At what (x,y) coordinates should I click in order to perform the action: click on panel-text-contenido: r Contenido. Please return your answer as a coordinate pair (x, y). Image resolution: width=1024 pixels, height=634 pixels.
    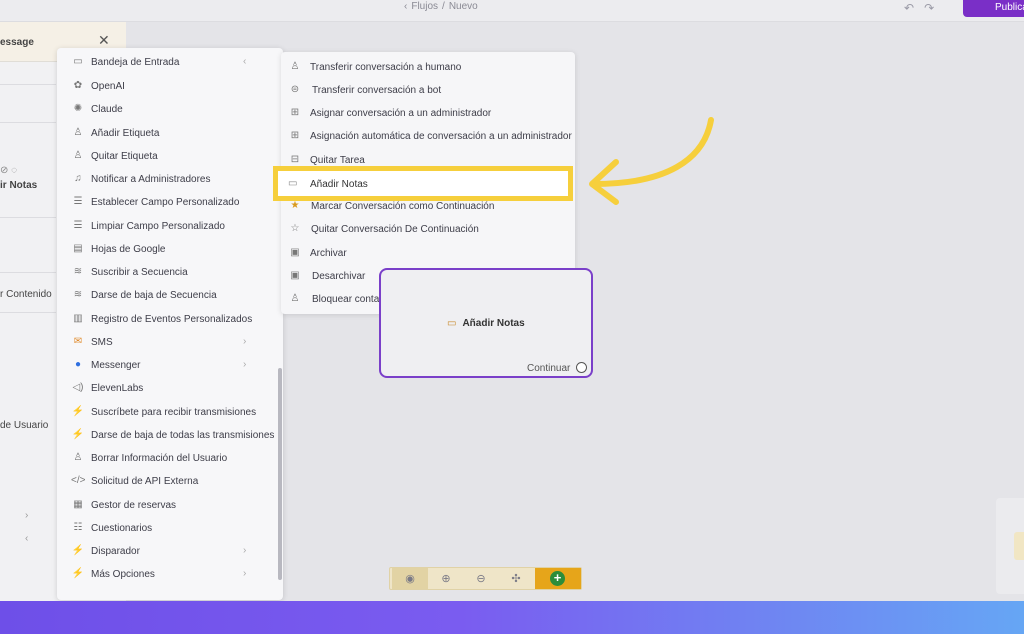
    Looking at the image, I should click on (26, 294).